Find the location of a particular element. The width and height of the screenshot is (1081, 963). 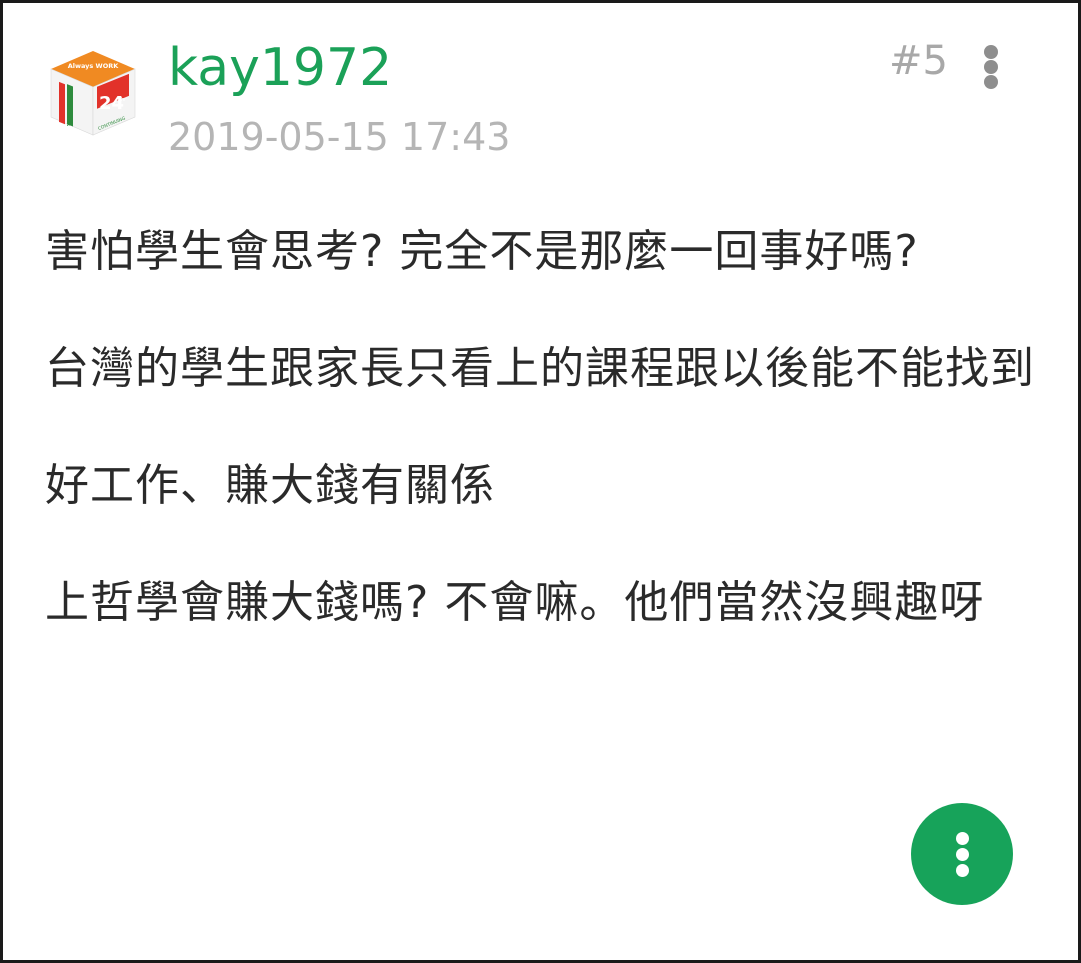

post-paragraph: 害怕學生會思考? 完全不是那麼一回事好嗎? is located at coordinates (482, 251).